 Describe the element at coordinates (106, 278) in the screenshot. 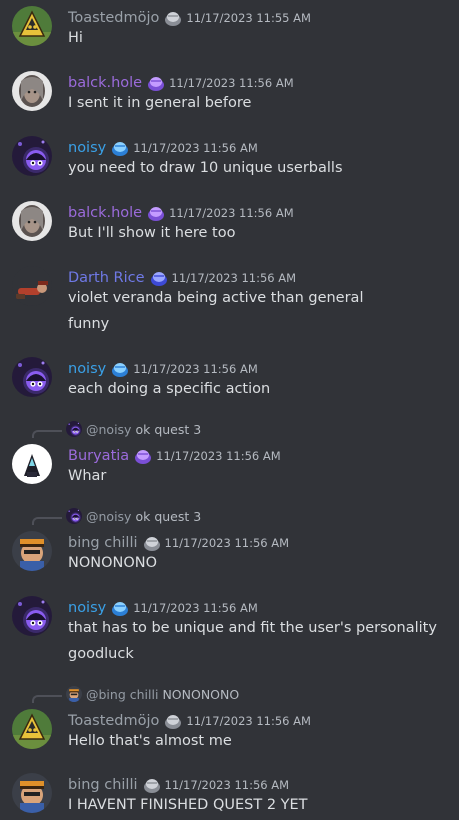

I see `username: Darth Rice` at that location.